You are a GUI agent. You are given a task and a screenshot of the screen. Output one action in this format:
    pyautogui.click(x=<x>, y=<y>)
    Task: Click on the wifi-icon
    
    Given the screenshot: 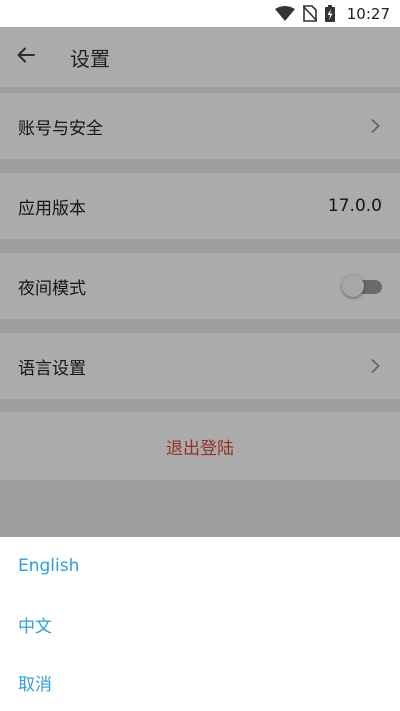 What is the action you would take?
    pyautogui.click(x=284, y=13)
    